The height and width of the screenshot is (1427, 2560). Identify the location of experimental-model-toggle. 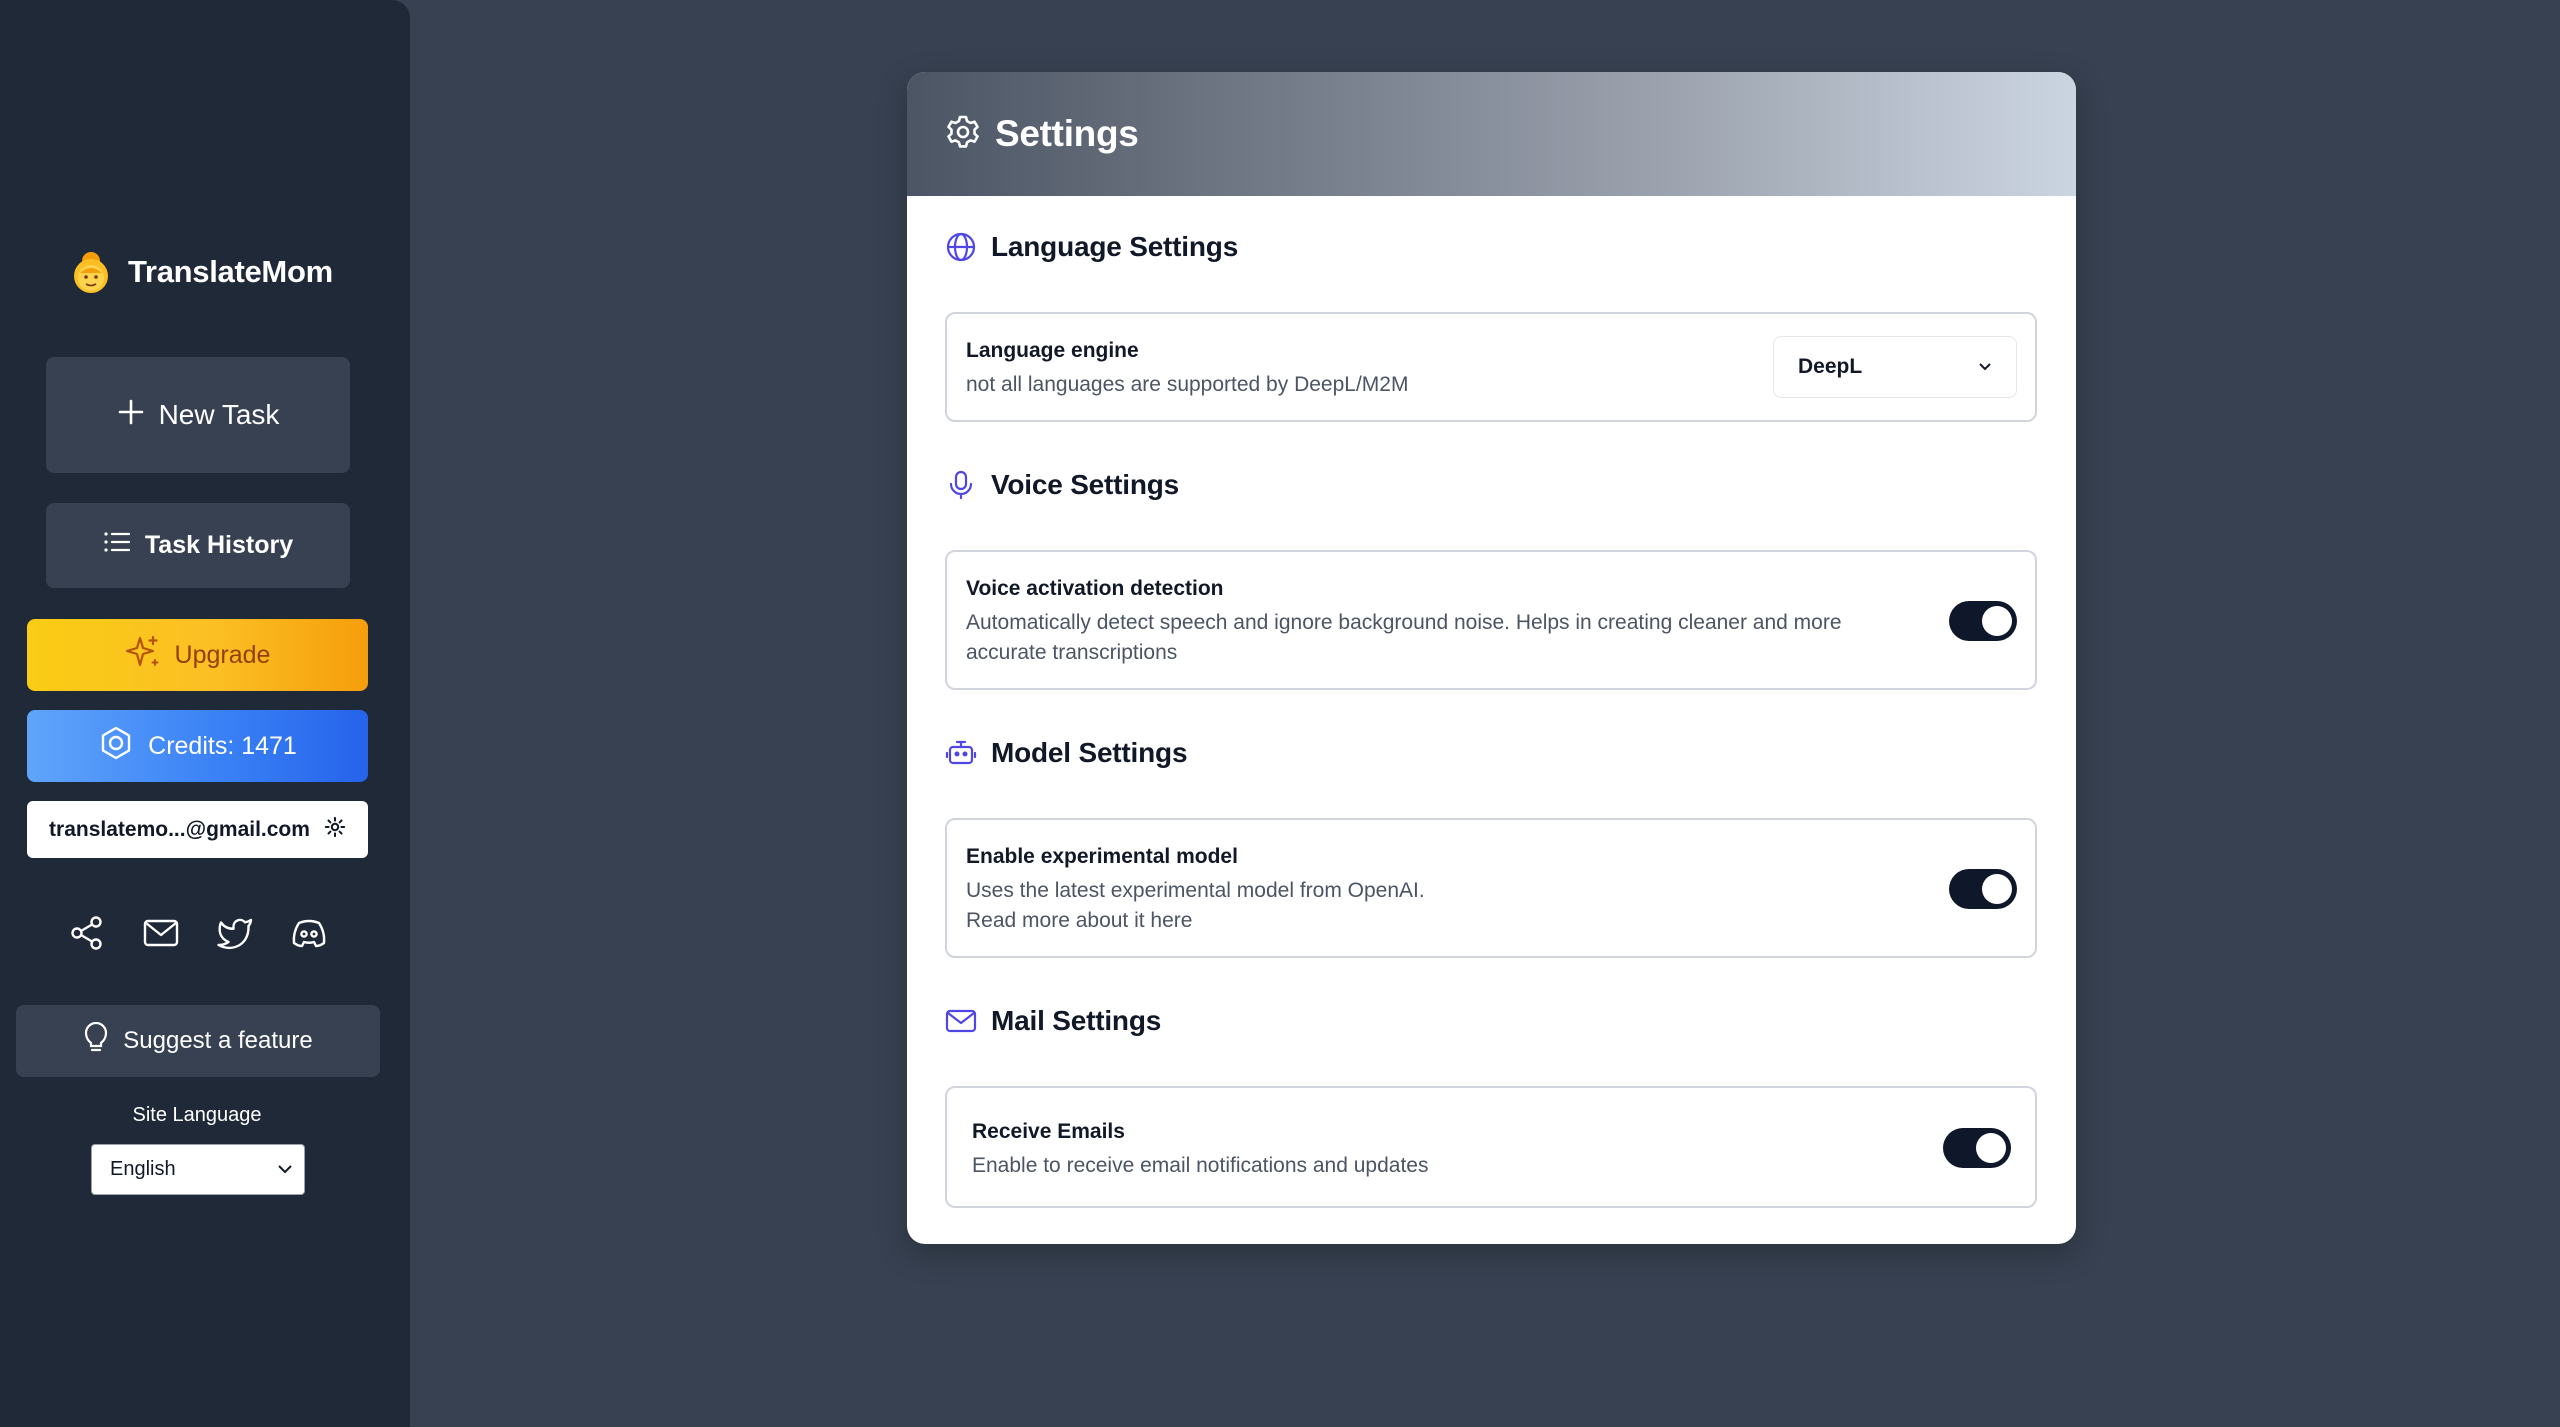
(1983, 889).